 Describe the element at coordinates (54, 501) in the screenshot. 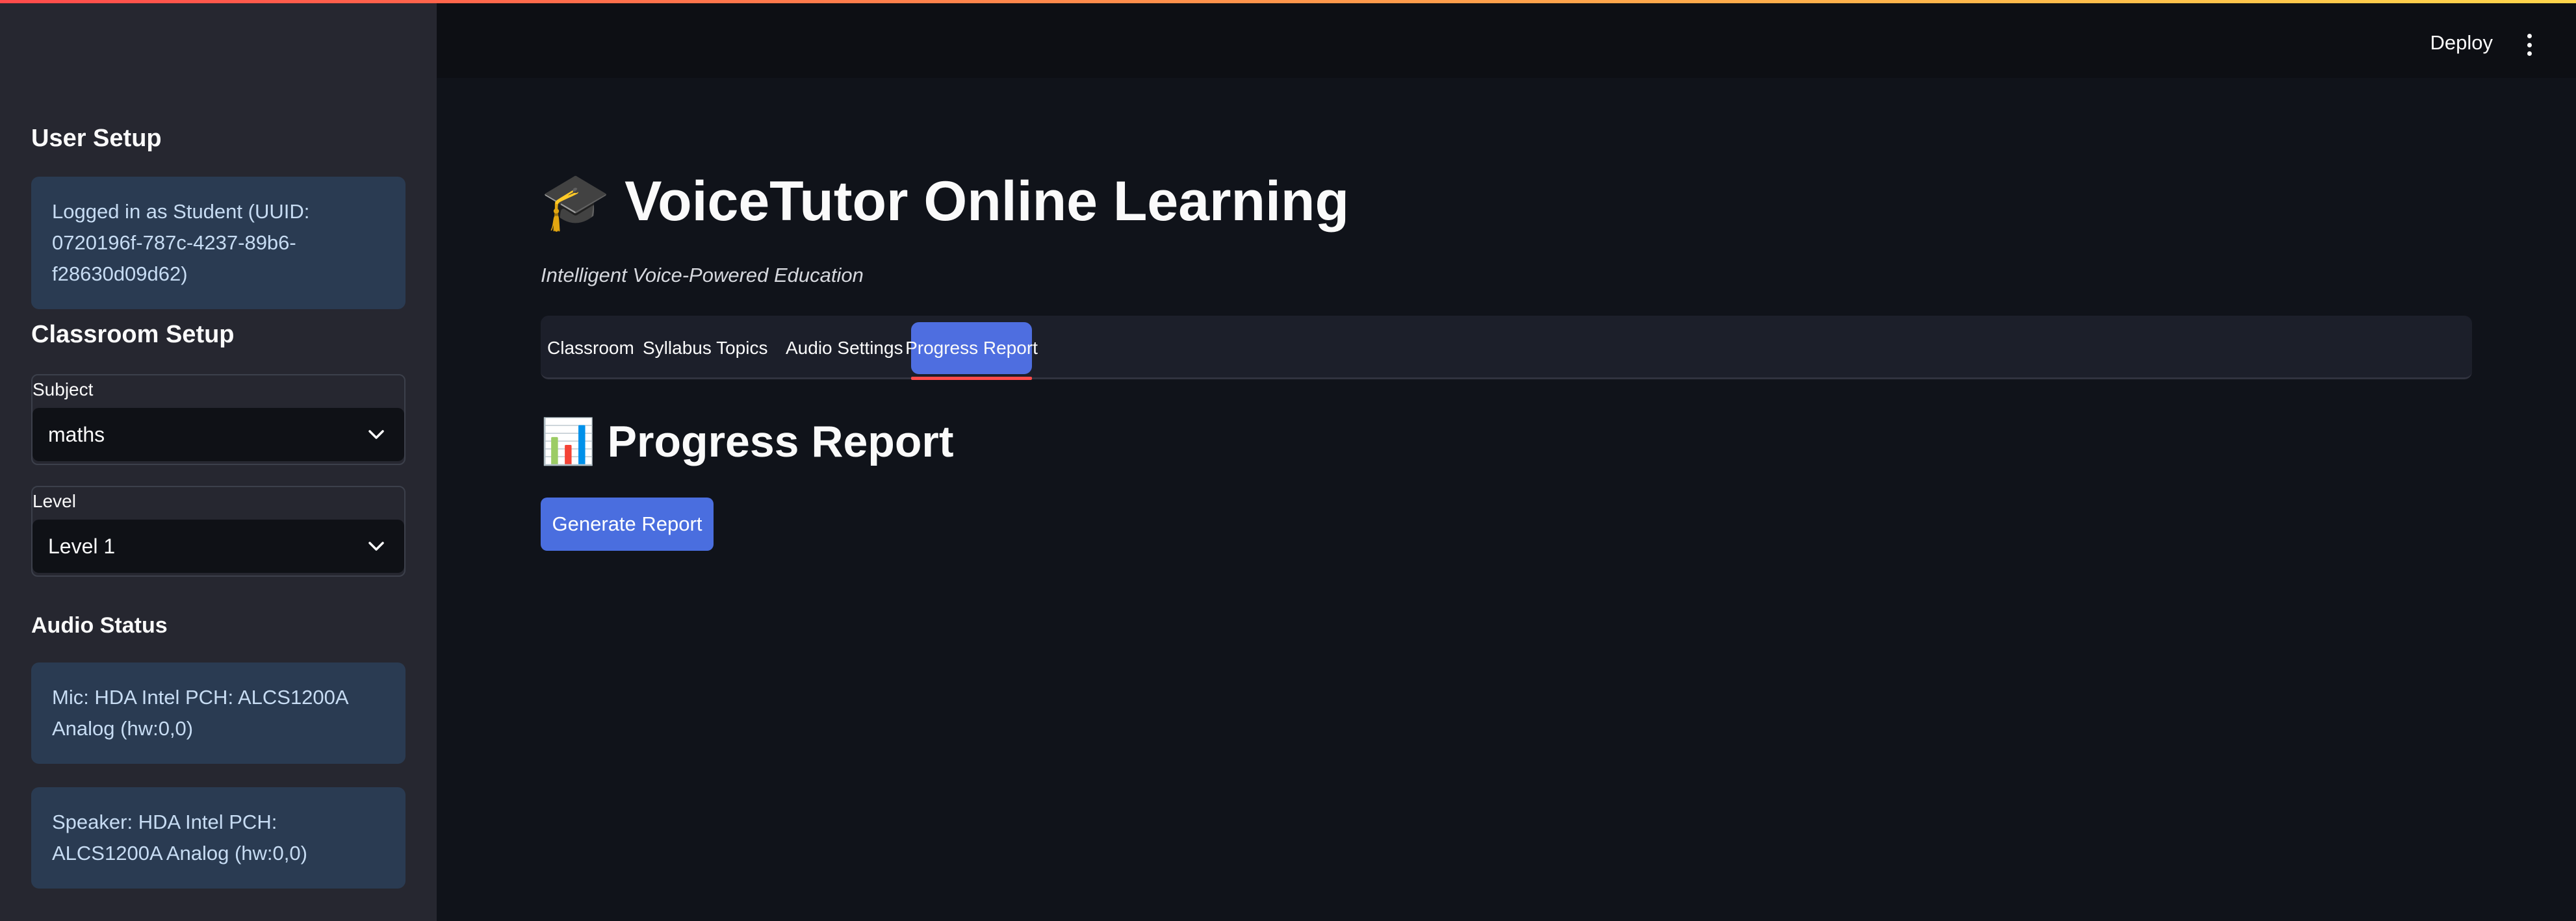

I see `level-label: Level` at that location.